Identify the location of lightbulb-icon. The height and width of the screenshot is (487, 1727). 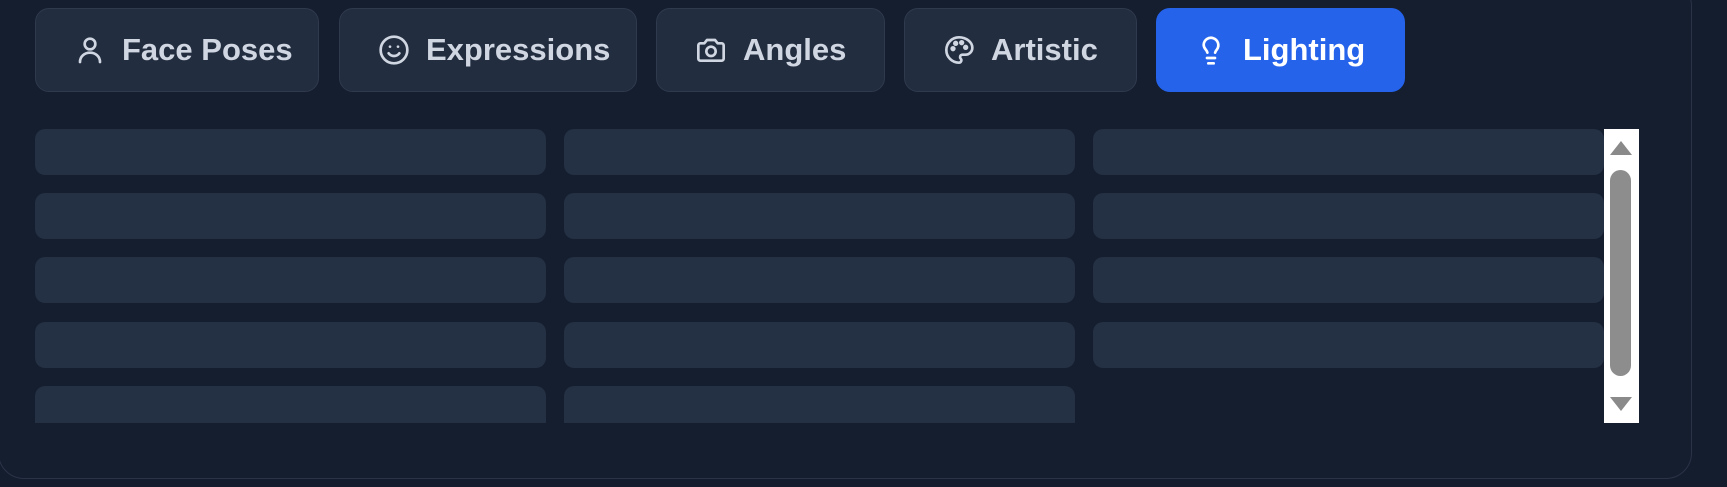
(1211, 50).